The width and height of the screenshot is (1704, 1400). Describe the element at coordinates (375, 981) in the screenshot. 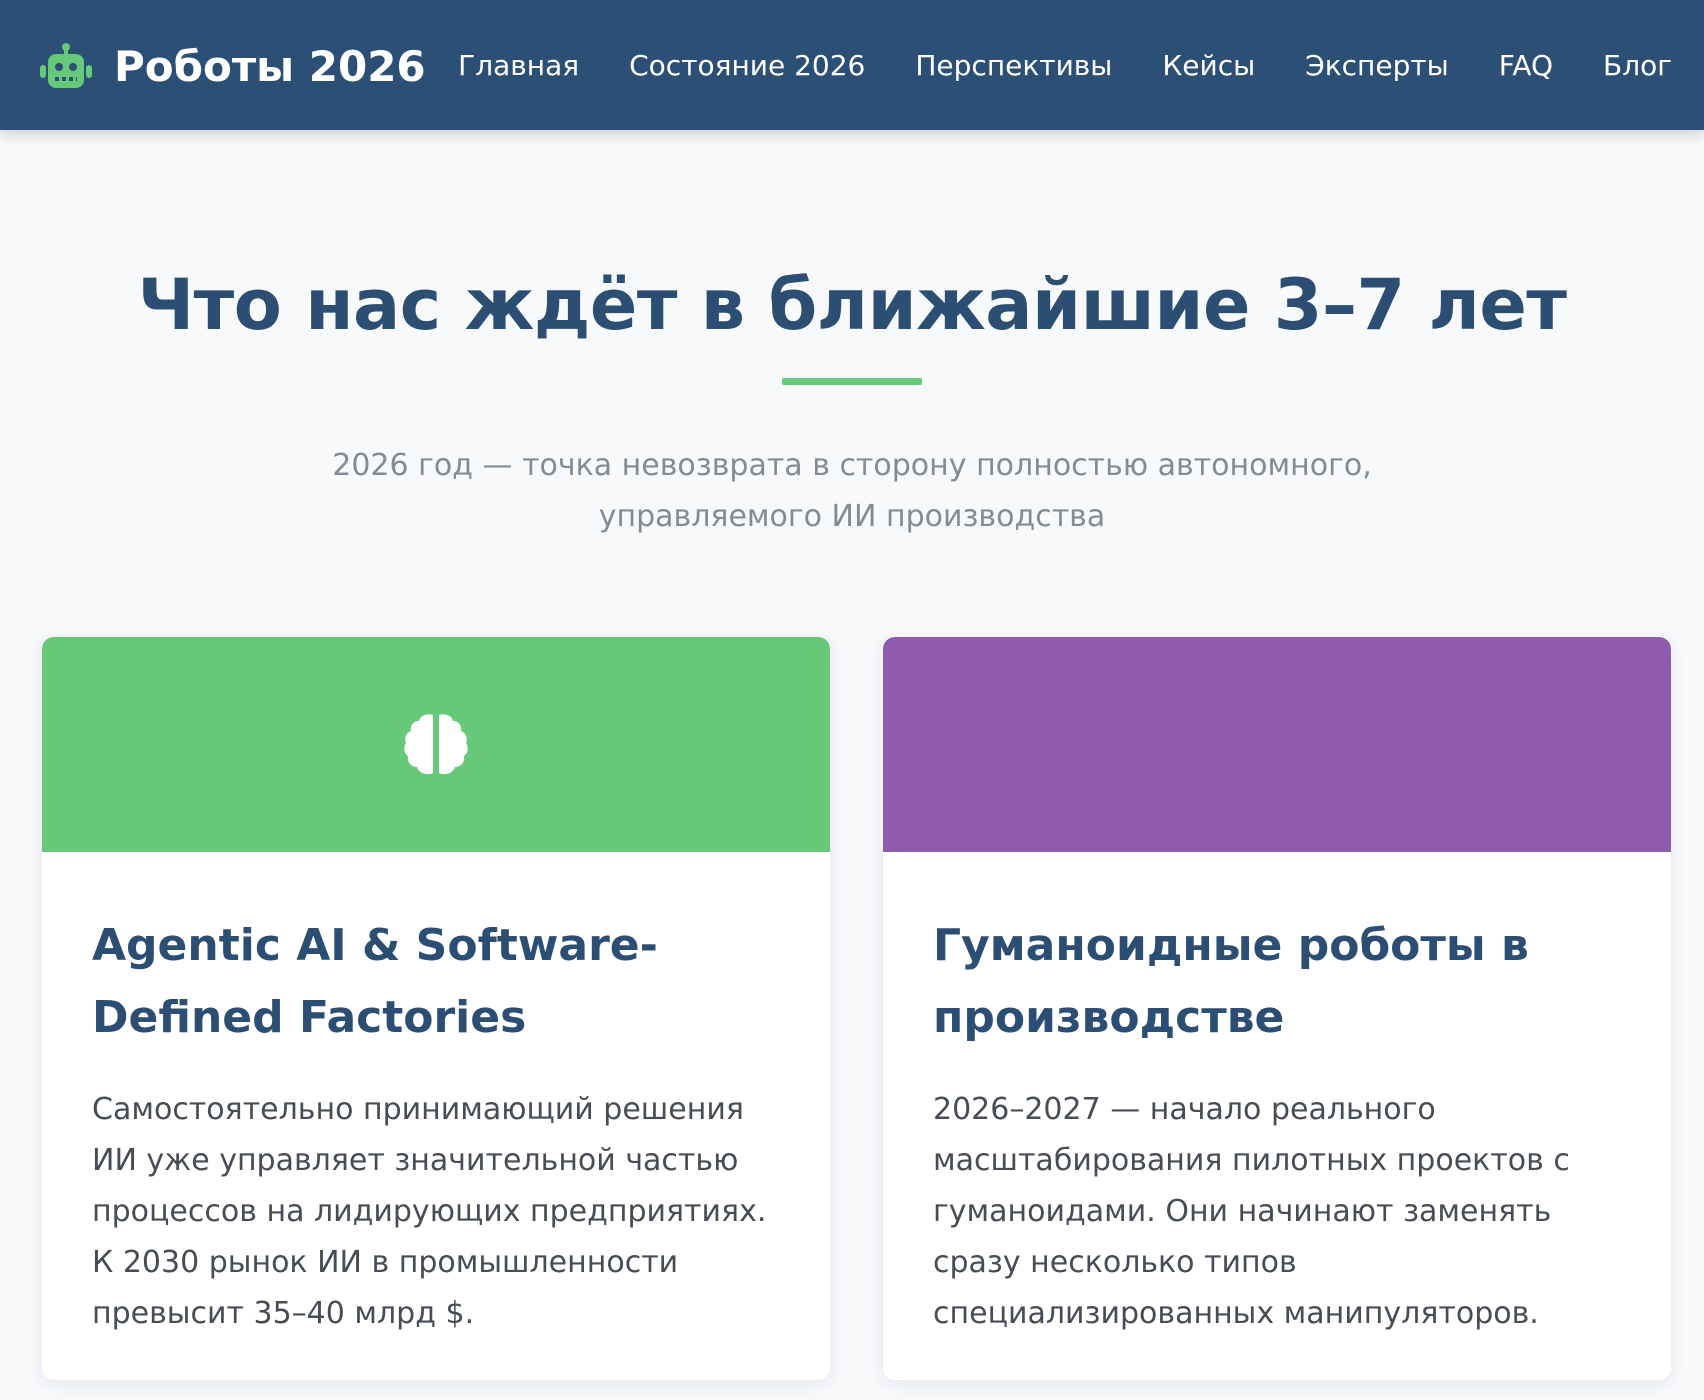

I see `card-title: Agentic AI & Software-Defined Factories` at that location.